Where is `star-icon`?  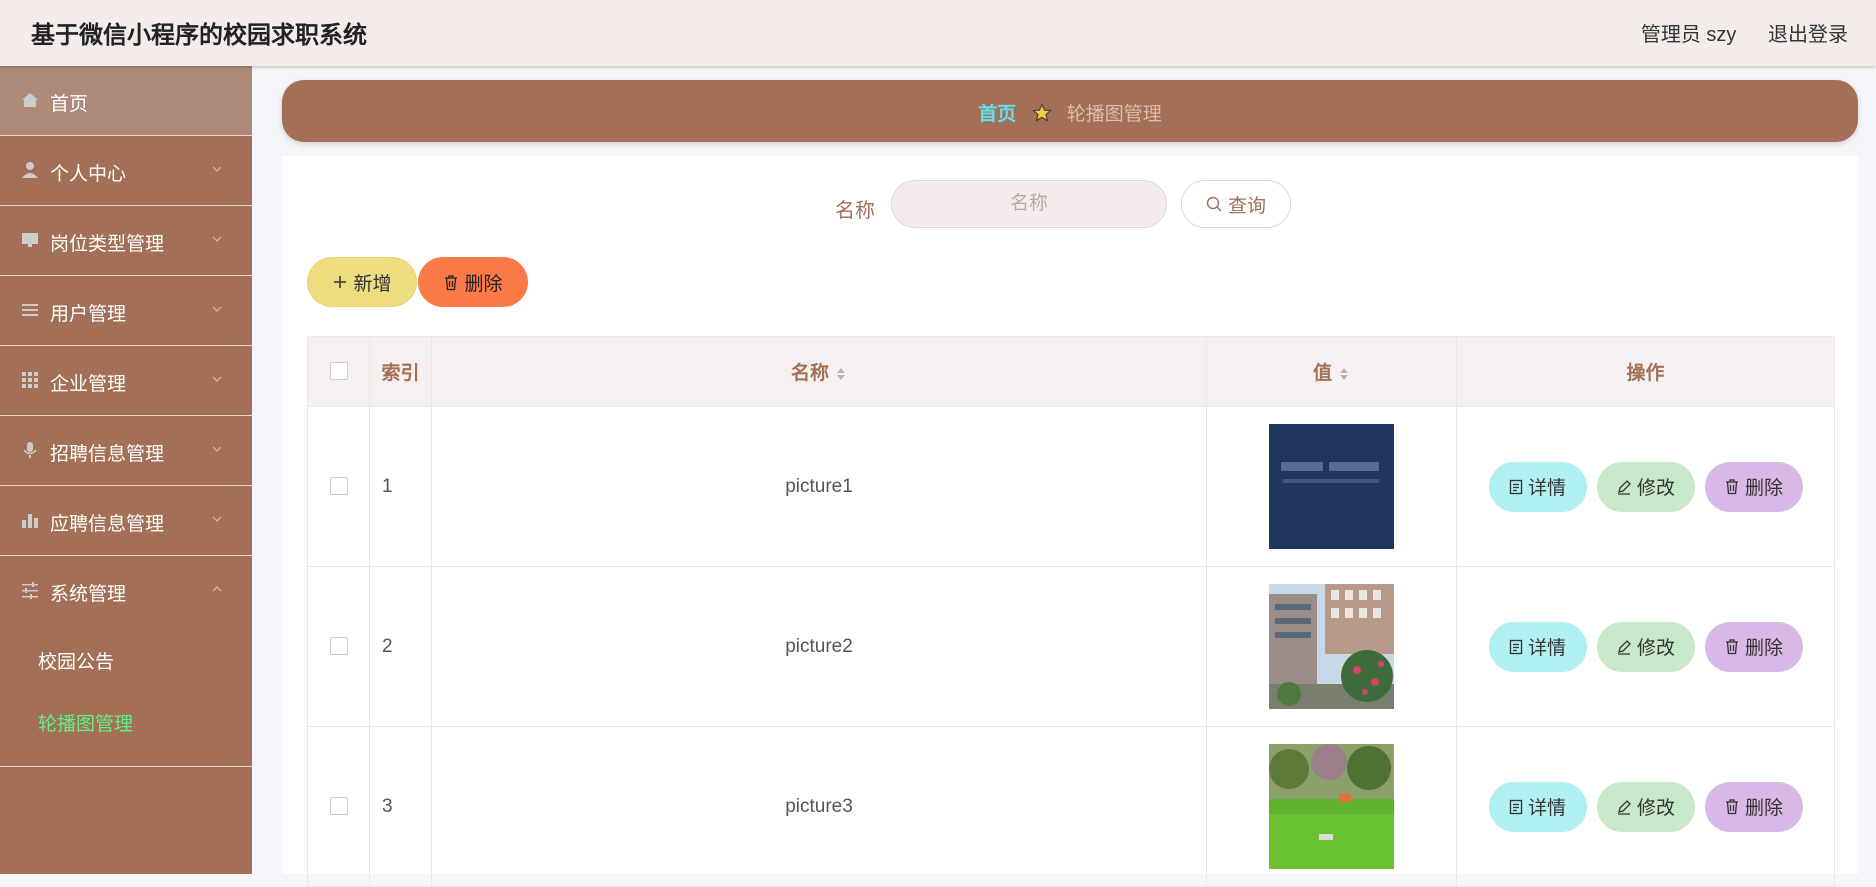 star-icon is located at coordinates (1041, 112).